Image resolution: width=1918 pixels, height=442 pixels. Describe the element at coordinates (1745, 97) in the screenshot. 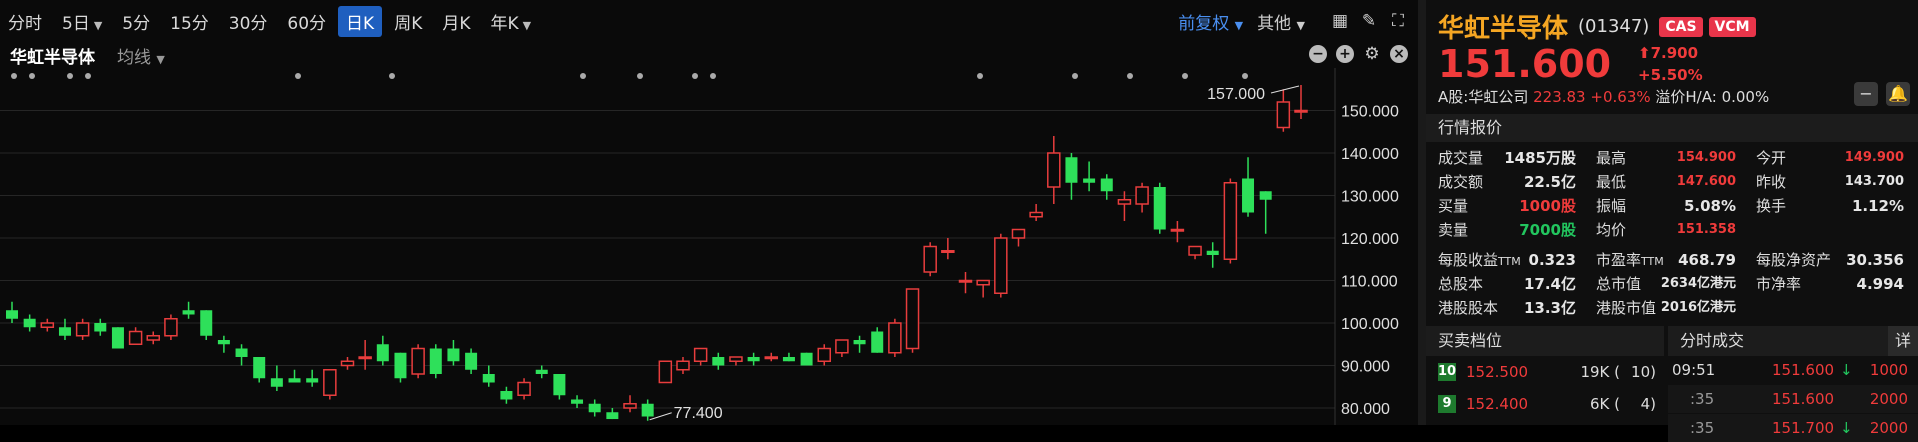

I see `premium-value: 0.00%` at that location.